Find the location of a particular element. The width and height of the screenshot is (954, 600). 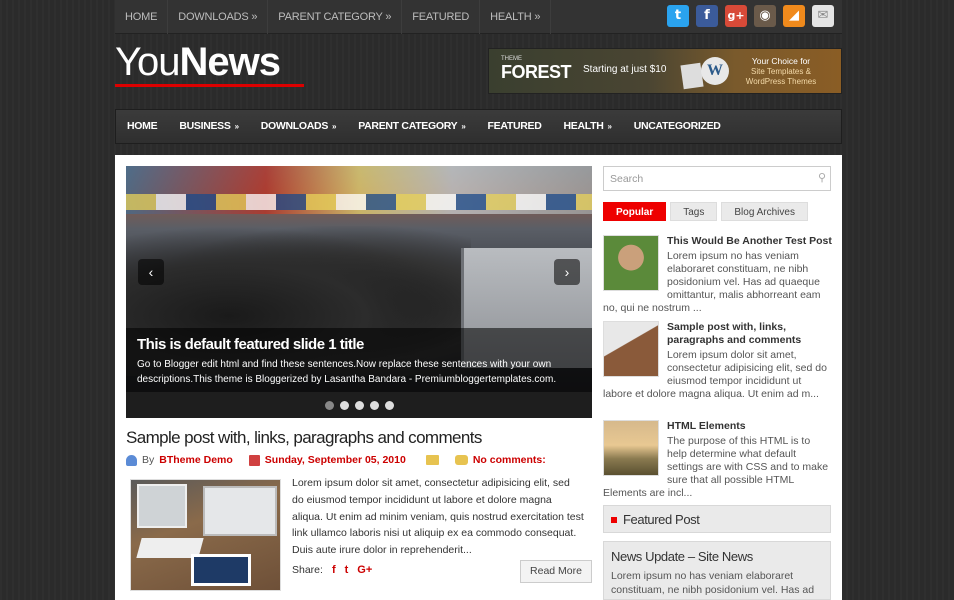

logo-text-news: News is located at coordinates (230, 62).